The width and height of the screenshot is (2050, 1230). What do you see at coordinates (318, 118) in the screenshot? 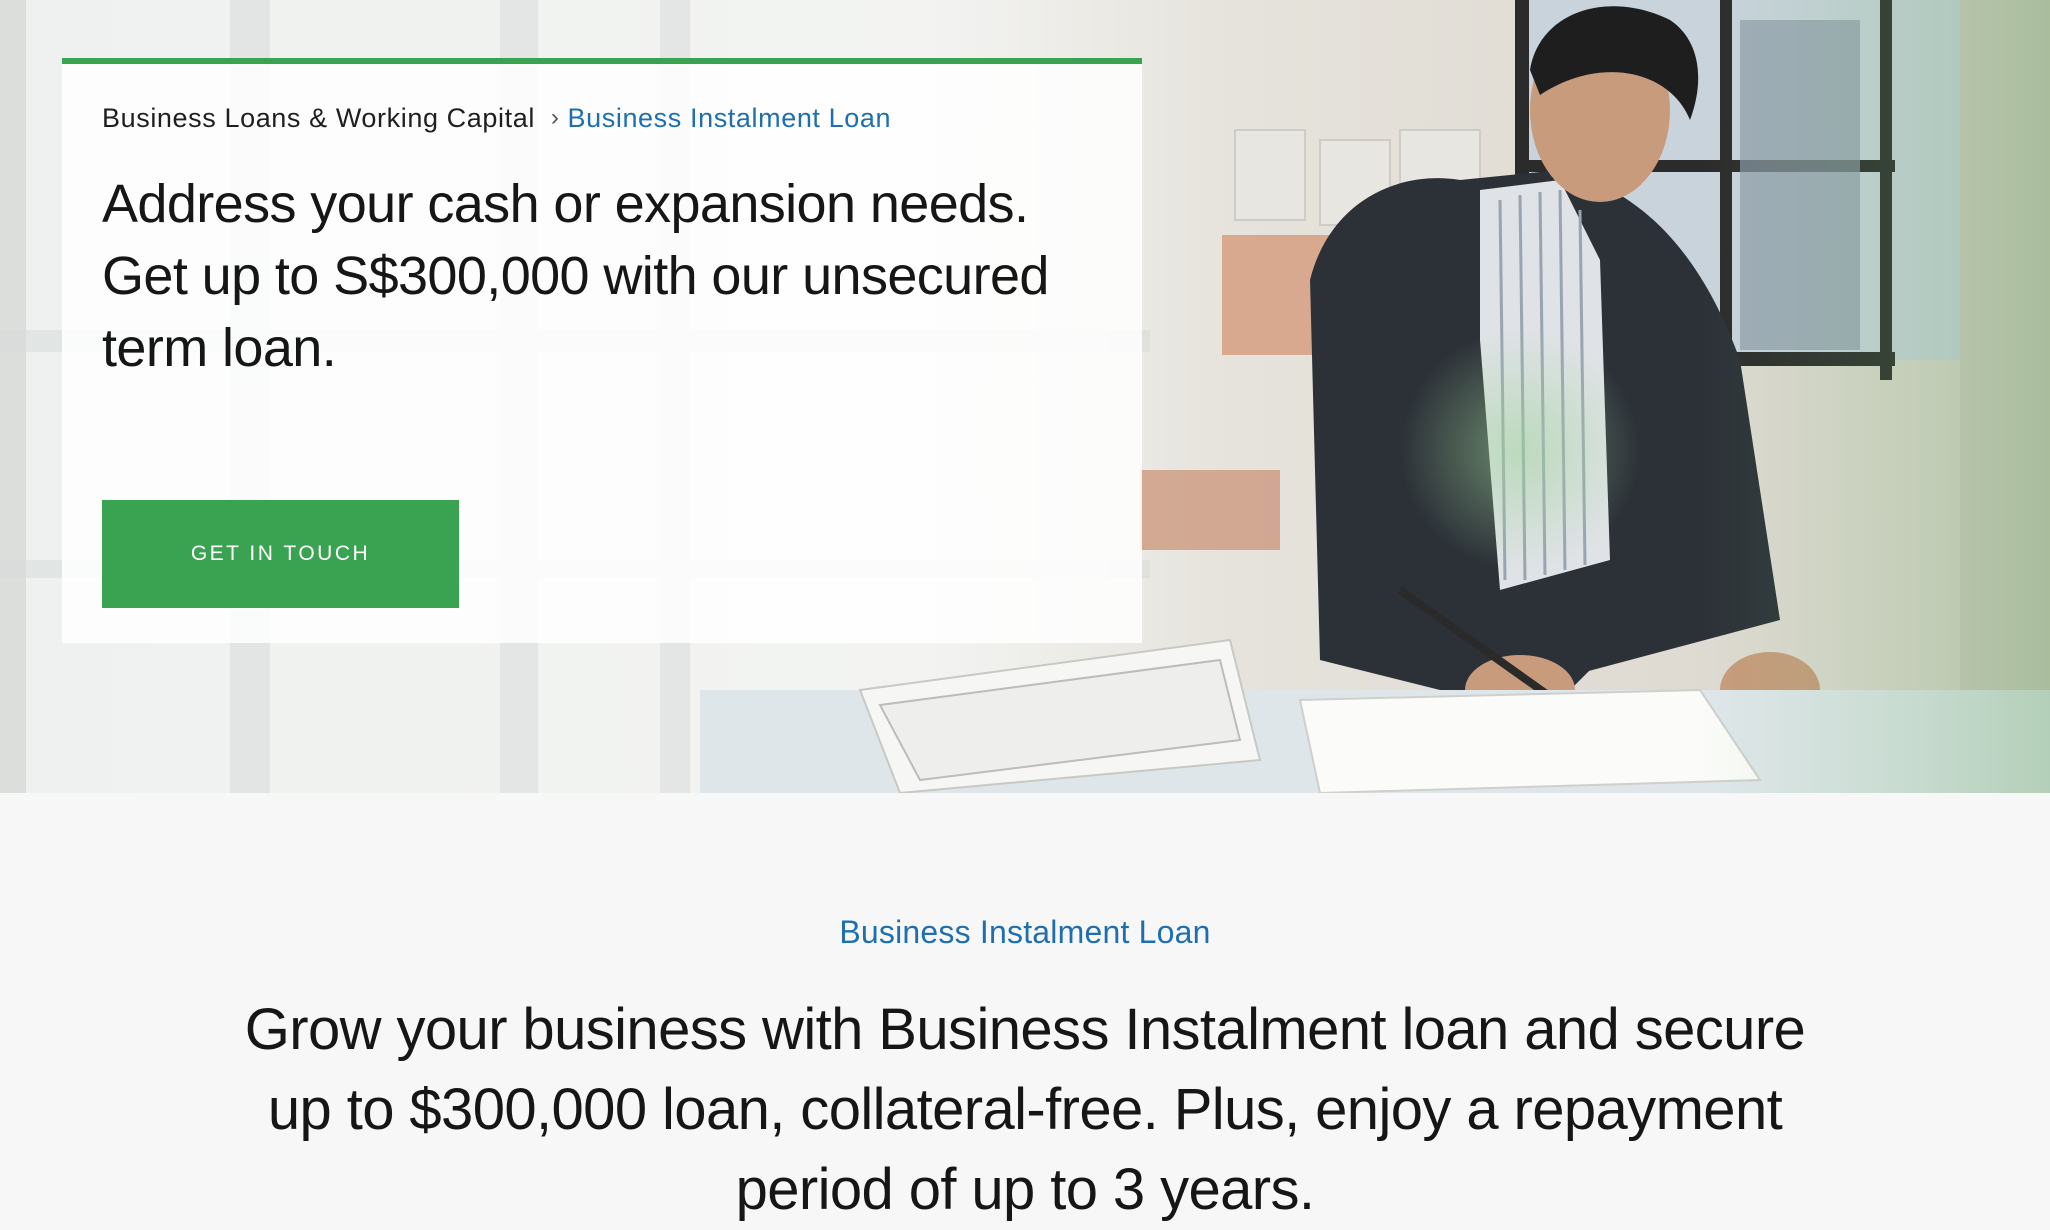
I see `breadcrumb-link-business-loans: Business Loans & Working Capital` at bounding box center [318, 118].